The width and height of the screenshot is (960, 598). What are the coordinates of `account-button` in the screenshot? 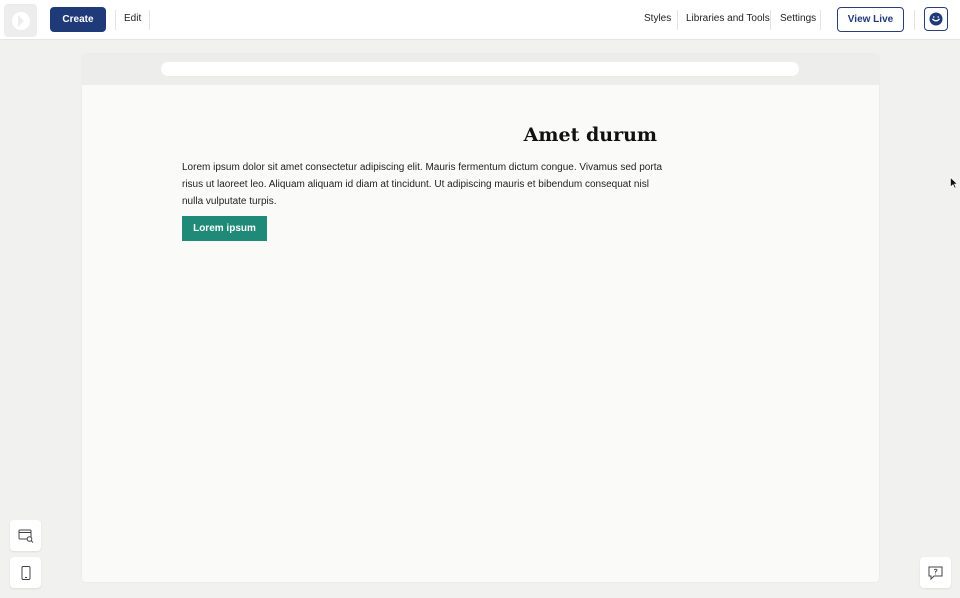 It's located at (936, 19).